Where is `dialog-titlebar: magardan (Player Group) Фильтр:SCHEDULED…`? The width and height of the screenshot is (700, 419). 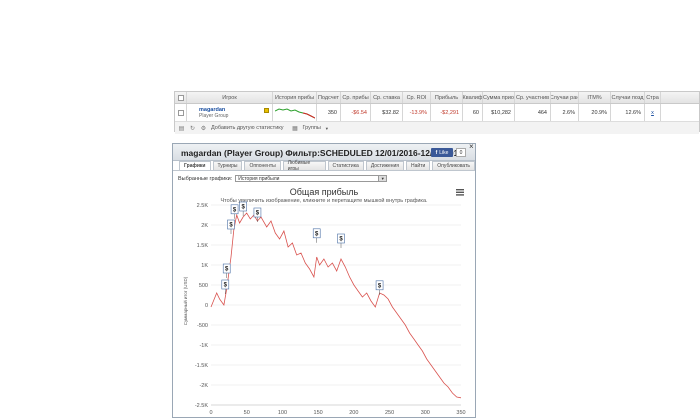 dialog-titlebar: magardan (Player Group) Фильтр:SCHEDULED… is located at coordinates (324, 151).